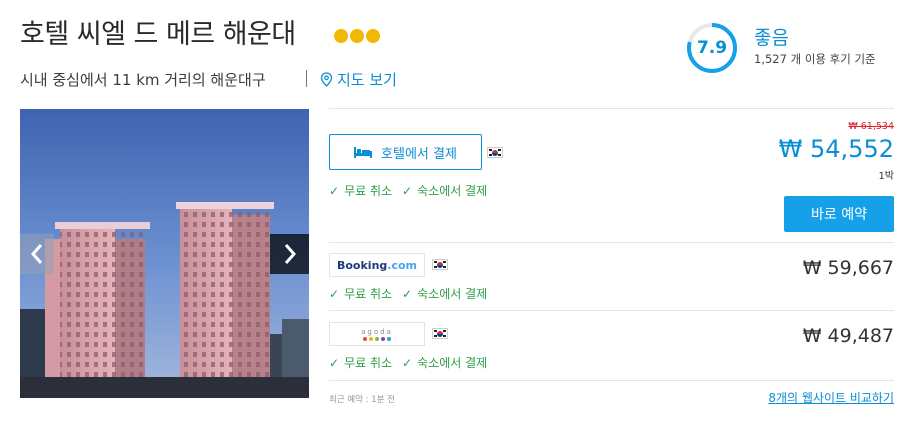 This screenshot has height=425, width=916. I want to click on chevron-left-icon, so click(36, 254).